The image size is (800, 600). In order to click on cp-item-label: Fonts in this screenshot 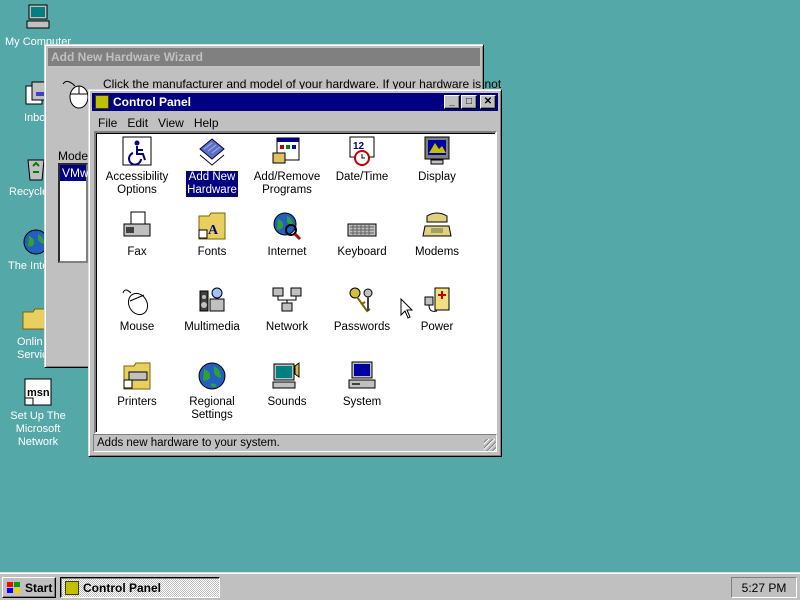, I will do `click(212, 252)`.